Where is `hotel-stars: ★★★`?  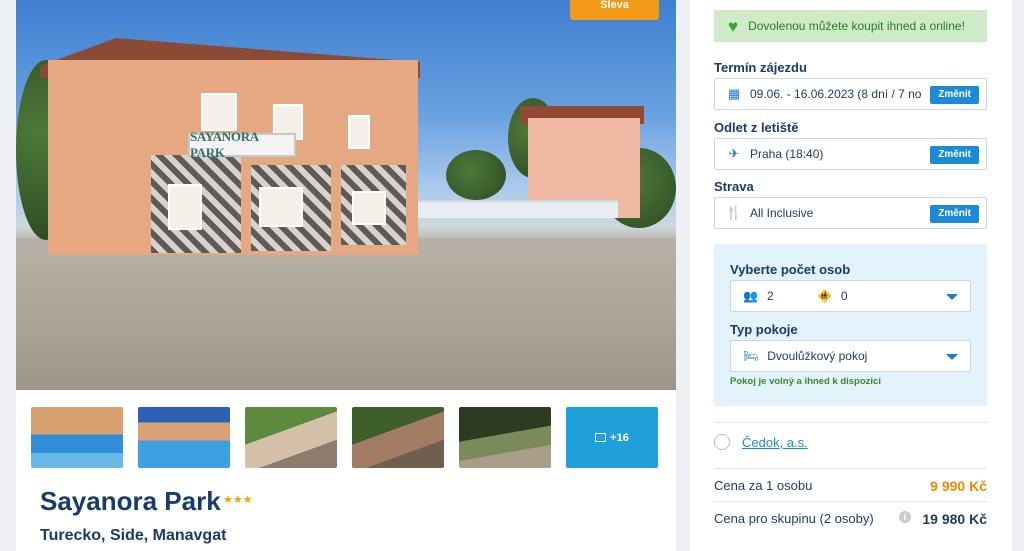 hotel-stars: ★★★ is located at coordinates (238, 500).